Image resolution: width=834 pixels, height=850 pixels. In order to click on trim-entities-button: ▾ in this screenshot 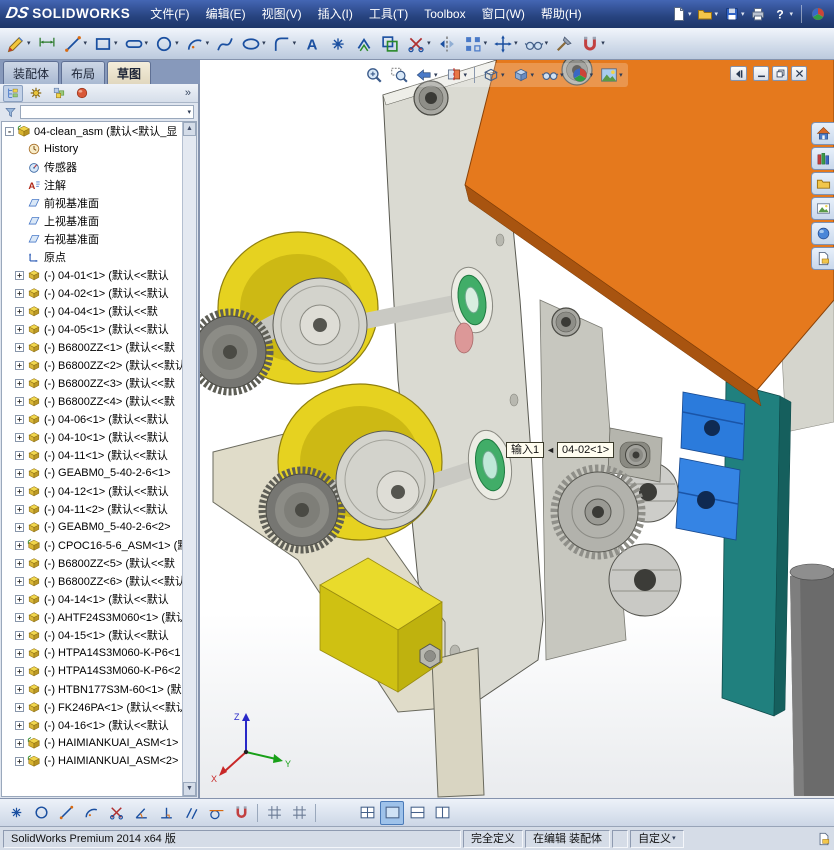, I will do `click(418, 44)`.